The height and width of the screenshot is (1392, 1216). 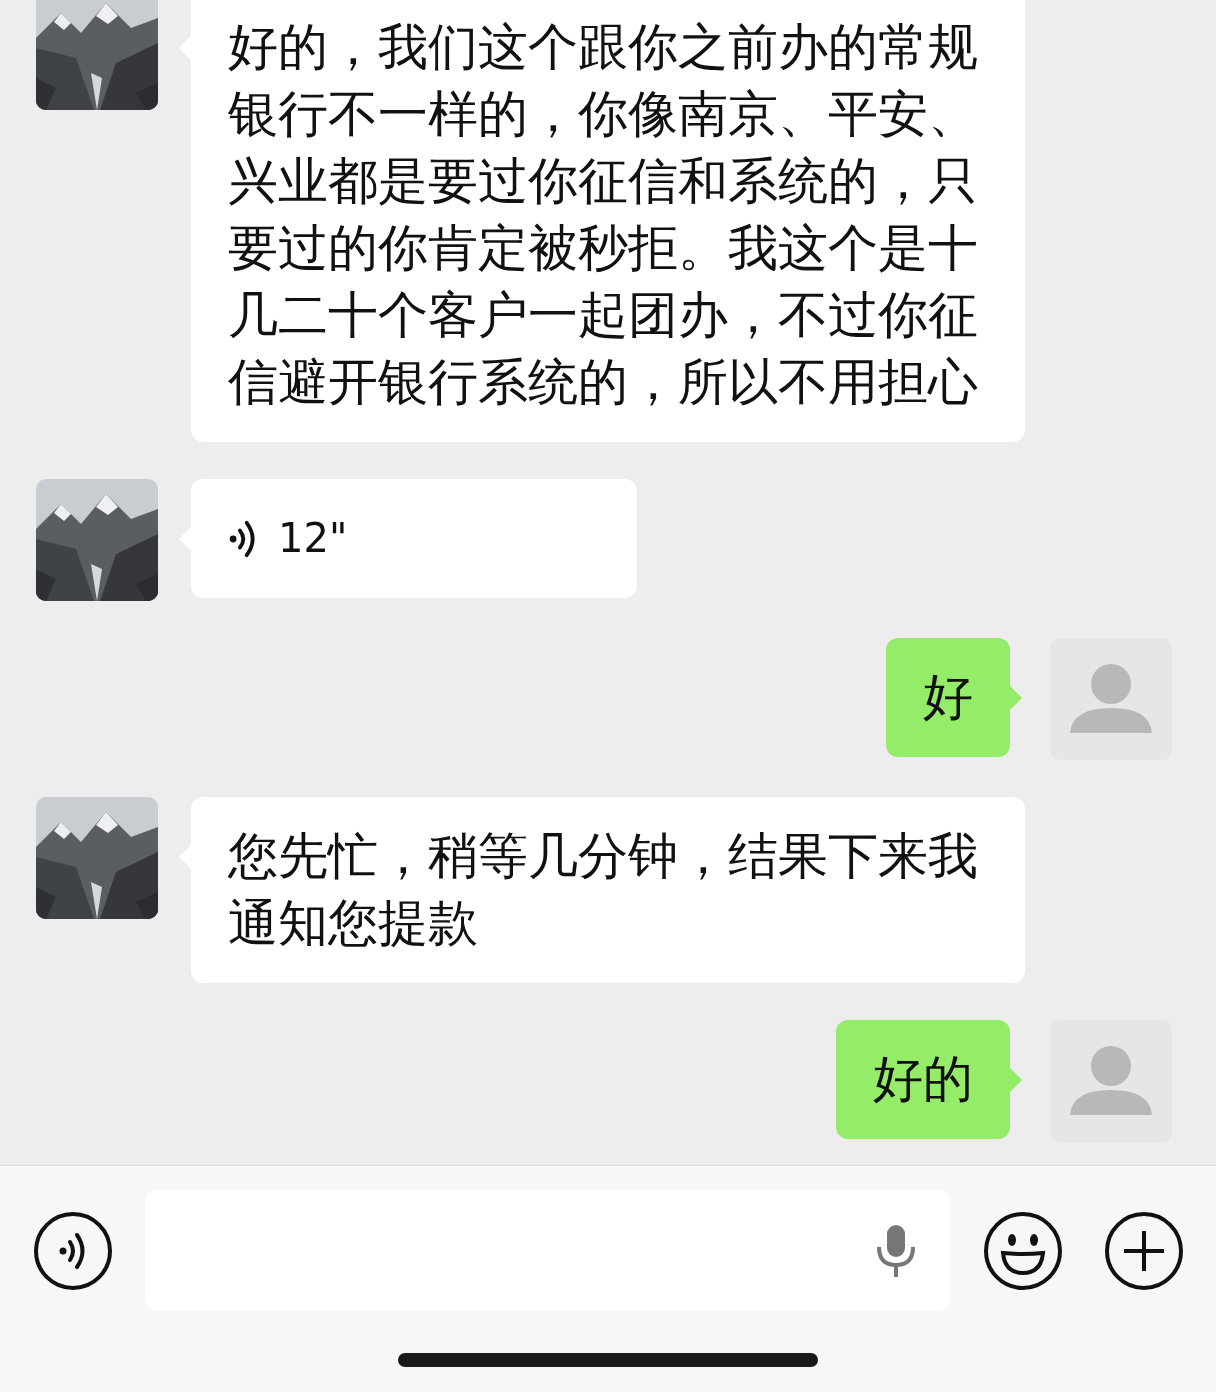 What do you see at coordinates (923, 1079) in the screenshot?
I see `message-bubble: 好的` at bounding box center [923, 1079].